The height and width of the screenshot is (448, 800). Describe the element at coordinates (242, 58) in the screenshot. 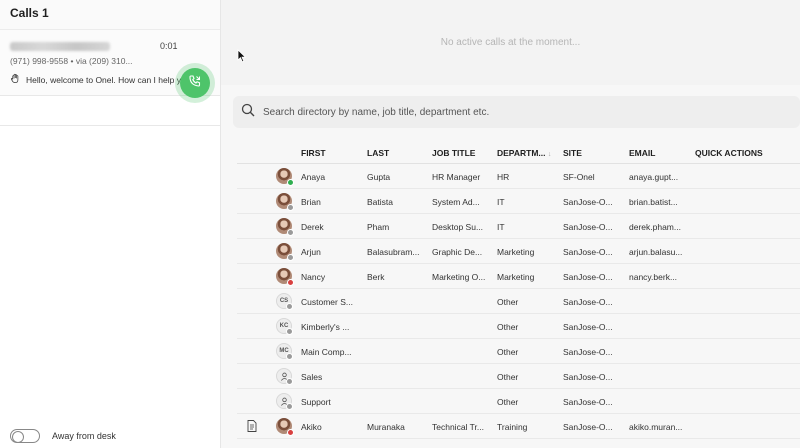

I see `mouse-cursor-icon` at that location.